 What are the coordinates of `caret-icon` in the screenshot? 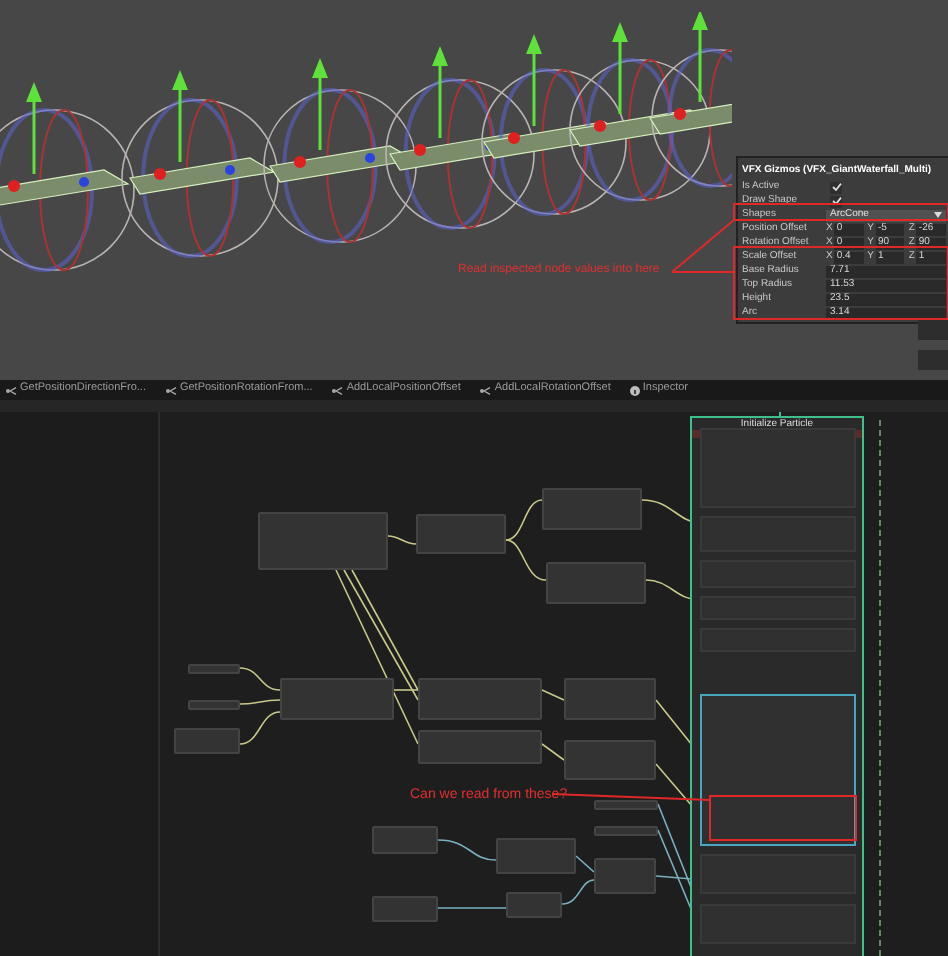 It's located at (938, 215).